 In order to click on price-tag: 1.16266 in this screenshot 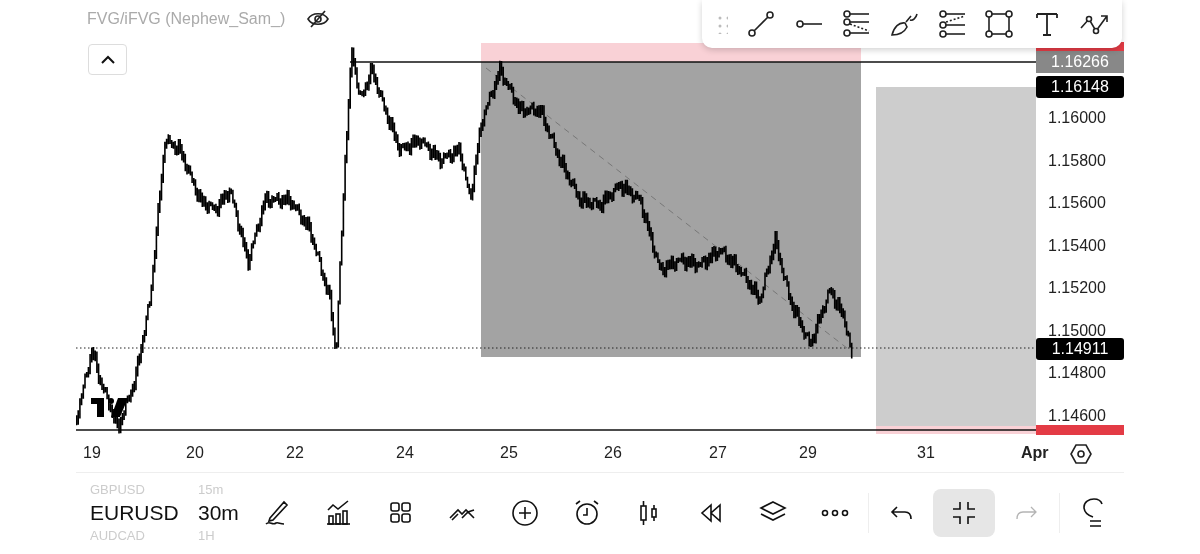, I will do `click(1080, 62)`.